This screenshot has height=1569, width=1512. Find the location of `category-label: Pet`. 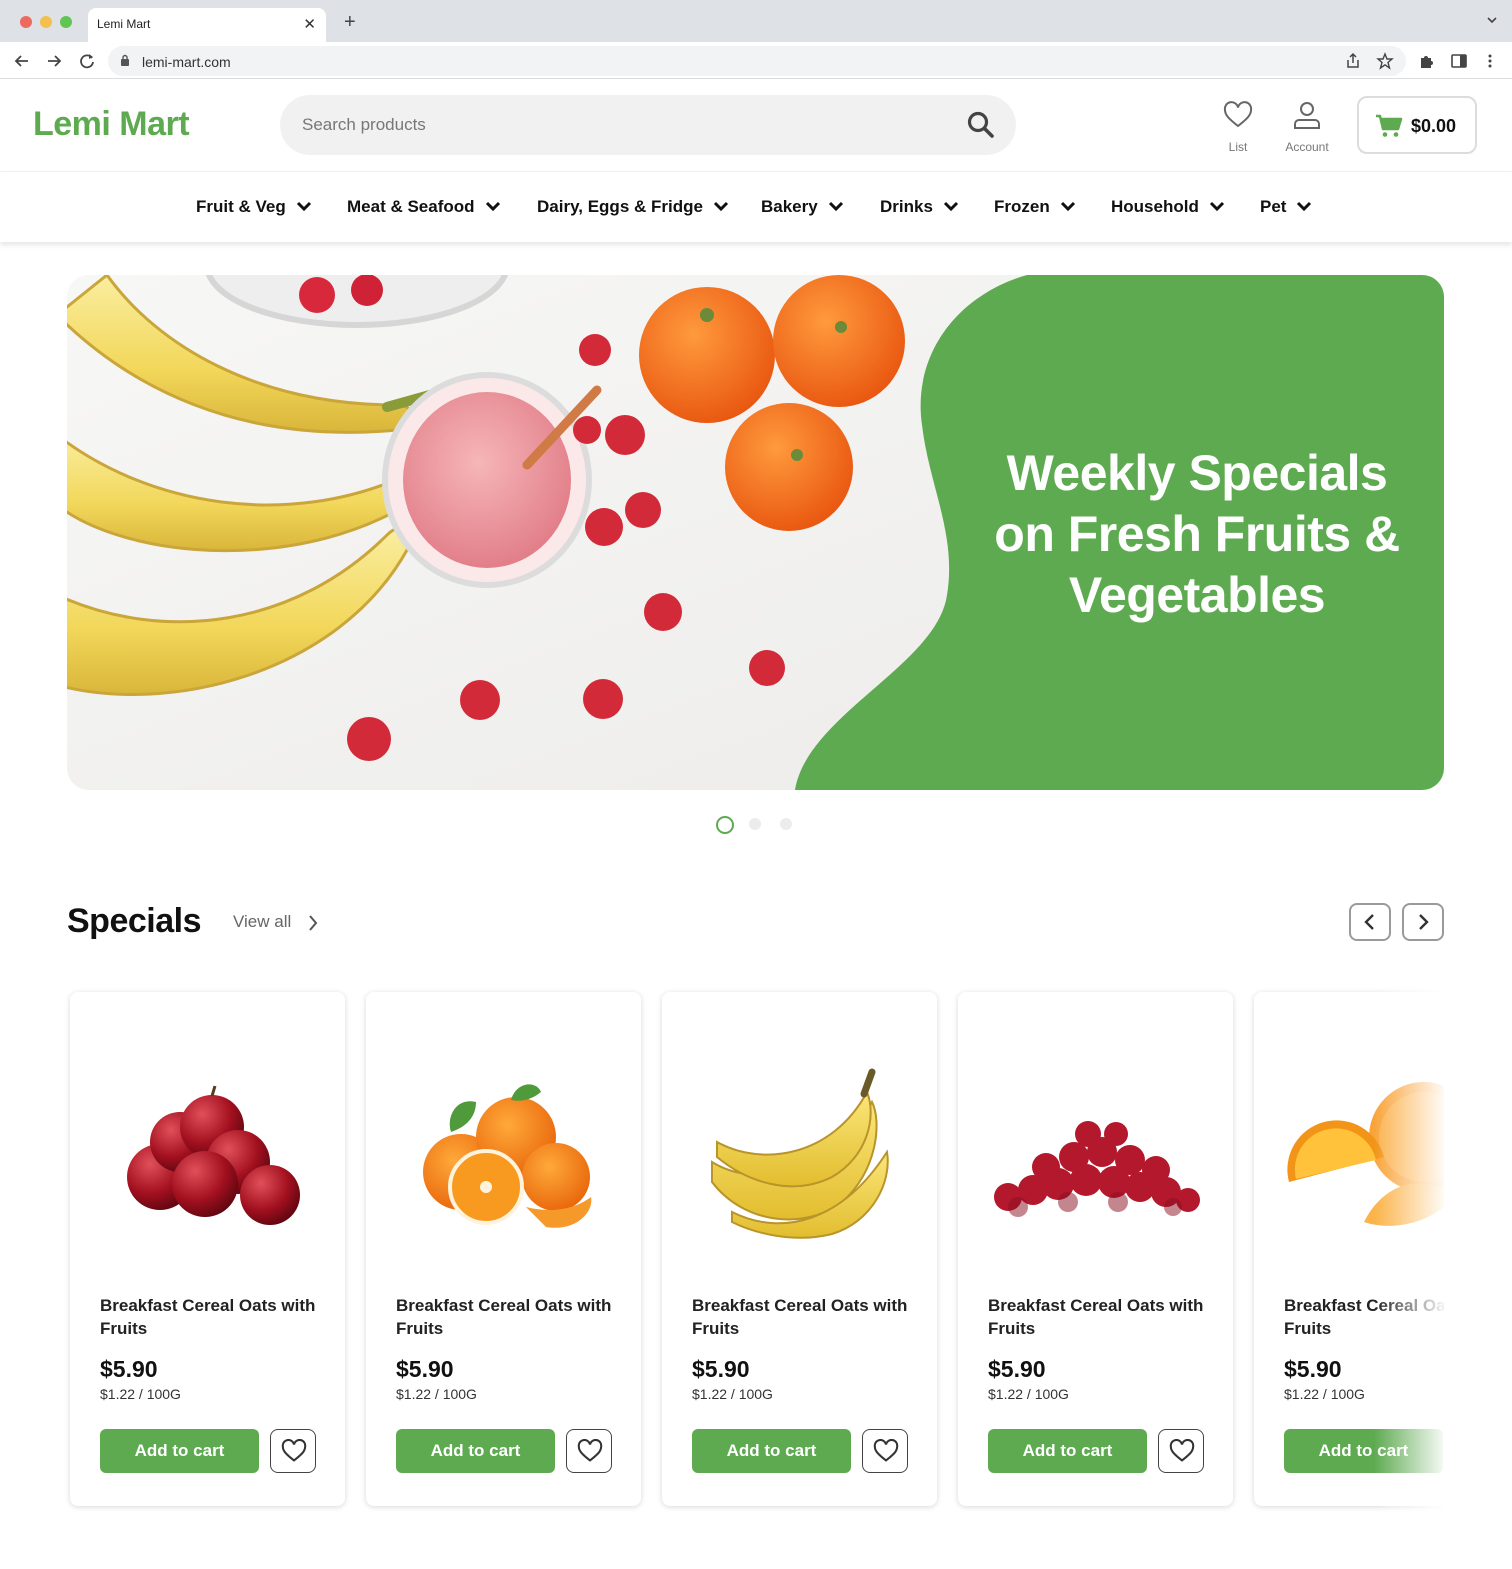

category-label: Pet is located at coordinates (1273, 206).